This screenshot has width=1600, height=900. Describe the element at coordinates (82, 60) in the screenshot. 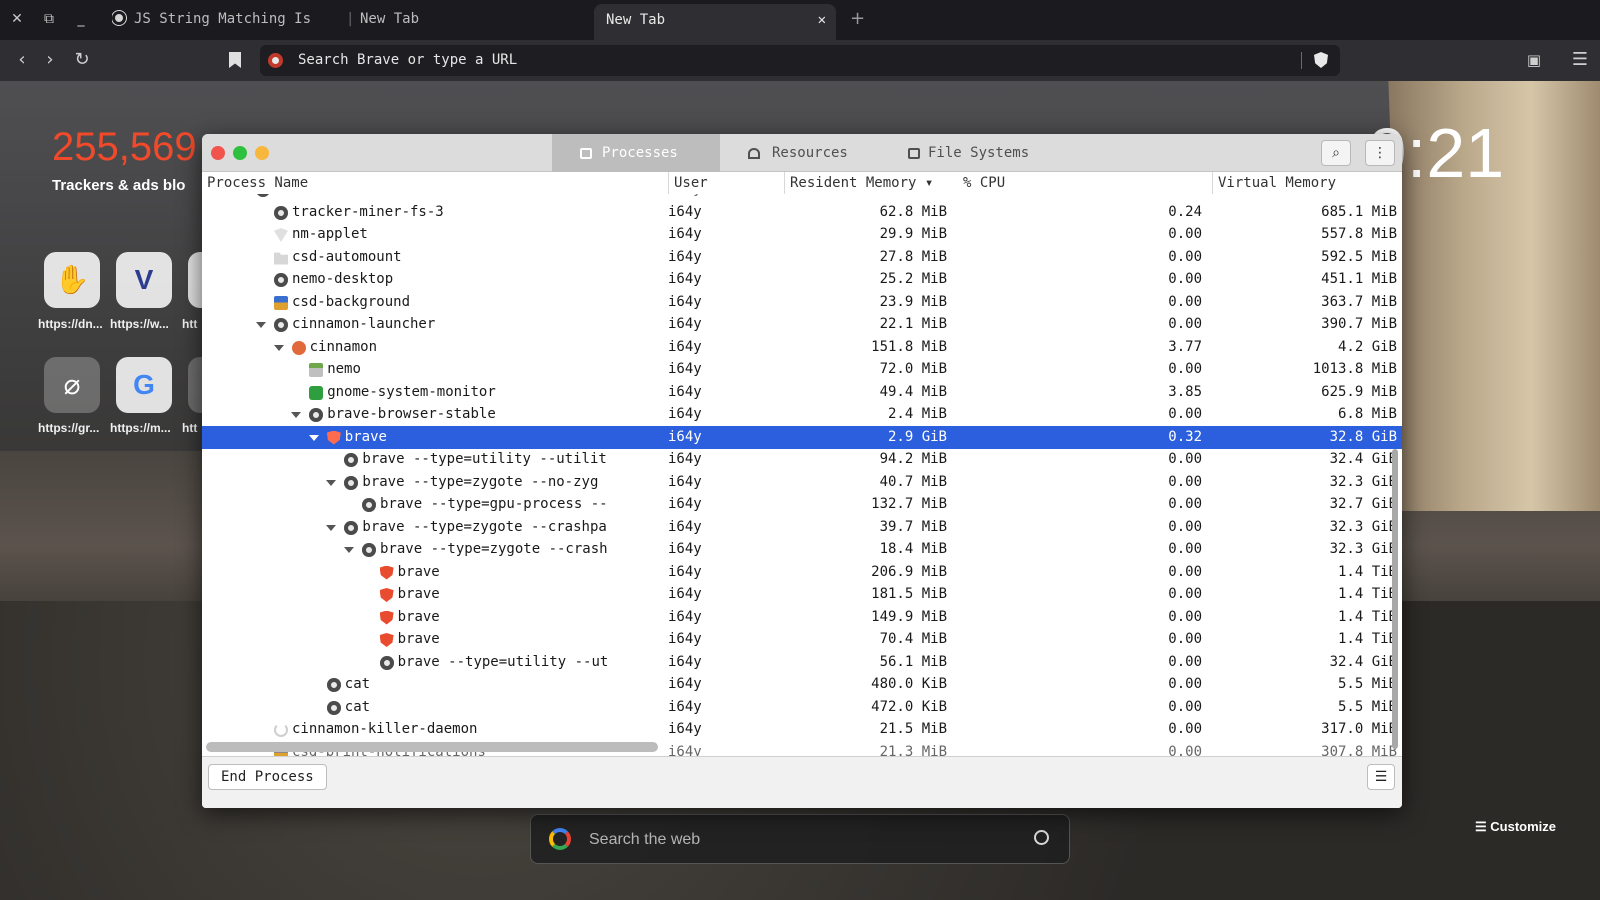

I see `reload-icon: ↻` at that location.